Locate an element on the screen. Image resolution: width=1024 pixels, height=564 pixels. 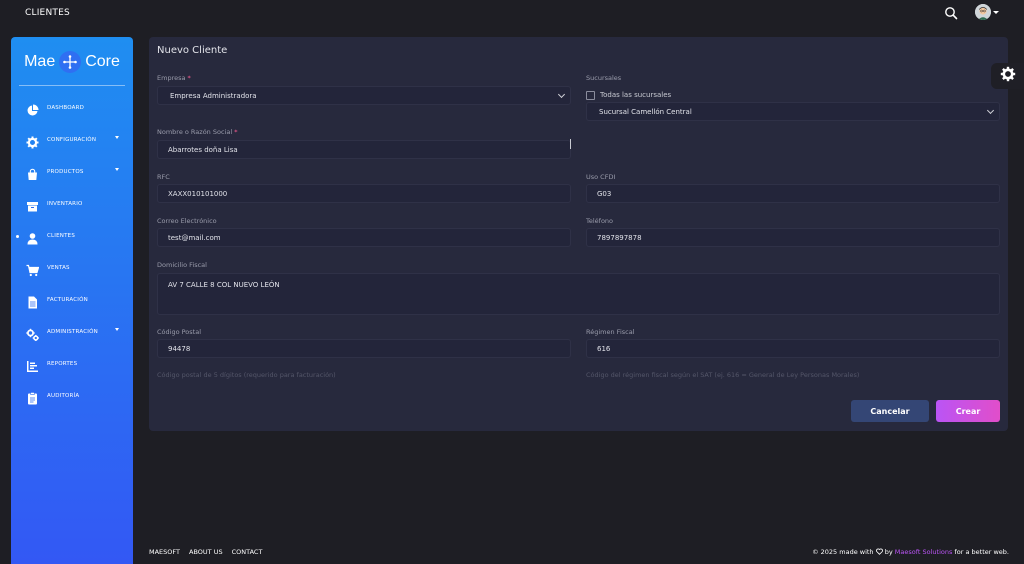
all-branches-checkbox is located at coordinates (590, 95).